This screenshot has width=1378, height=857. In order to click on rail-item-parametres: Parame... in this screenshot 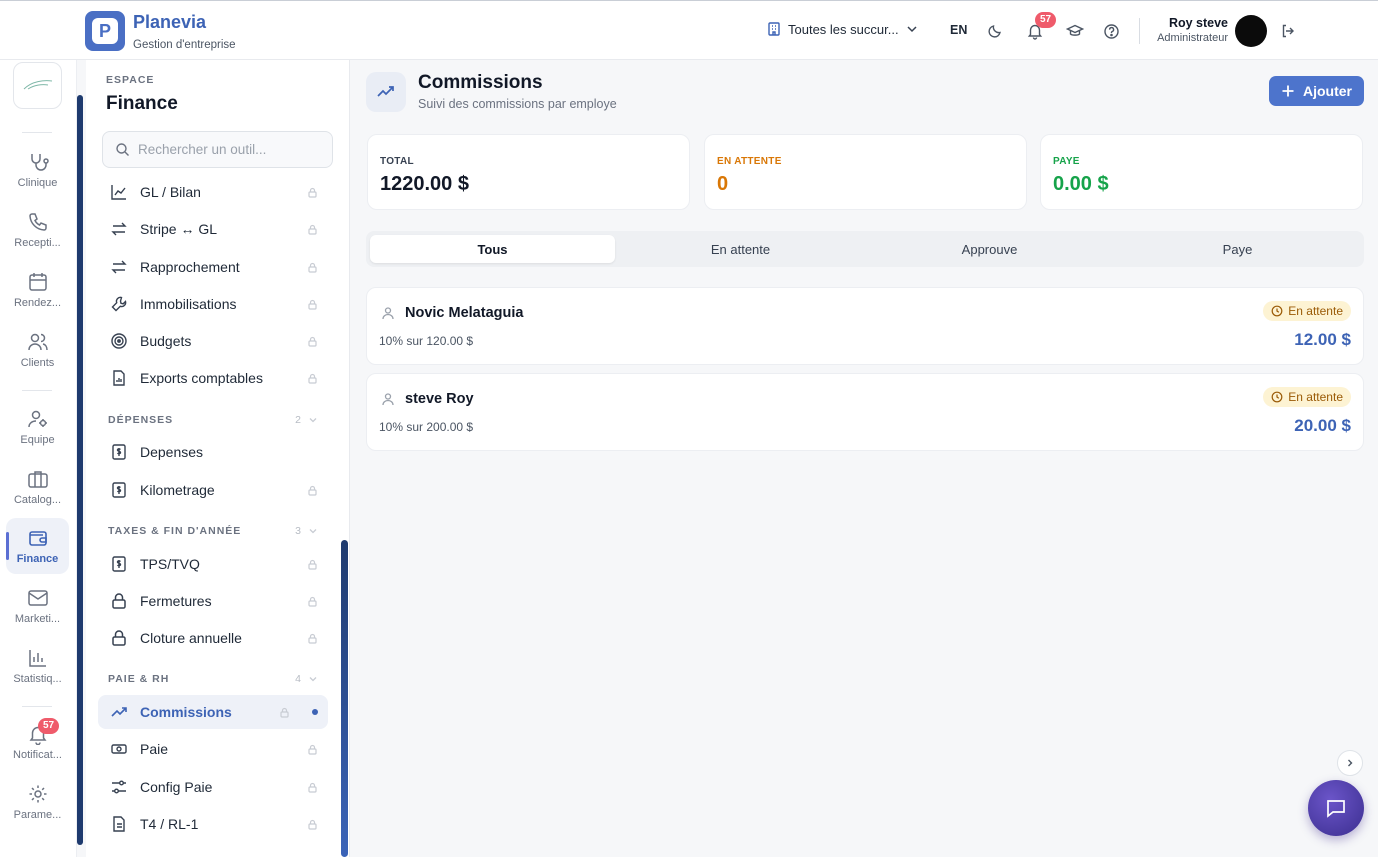, I will do `click(37, 802)`.